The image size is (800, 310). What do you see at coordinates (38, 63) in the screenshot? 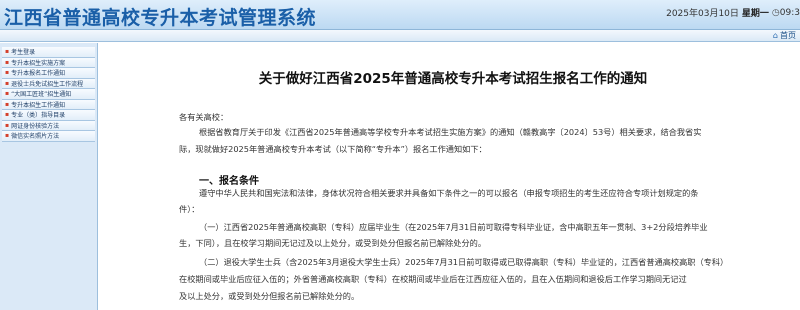
I see `sidebar-item-label: 专升本招生实施方案` at bounding box center [38, 63].